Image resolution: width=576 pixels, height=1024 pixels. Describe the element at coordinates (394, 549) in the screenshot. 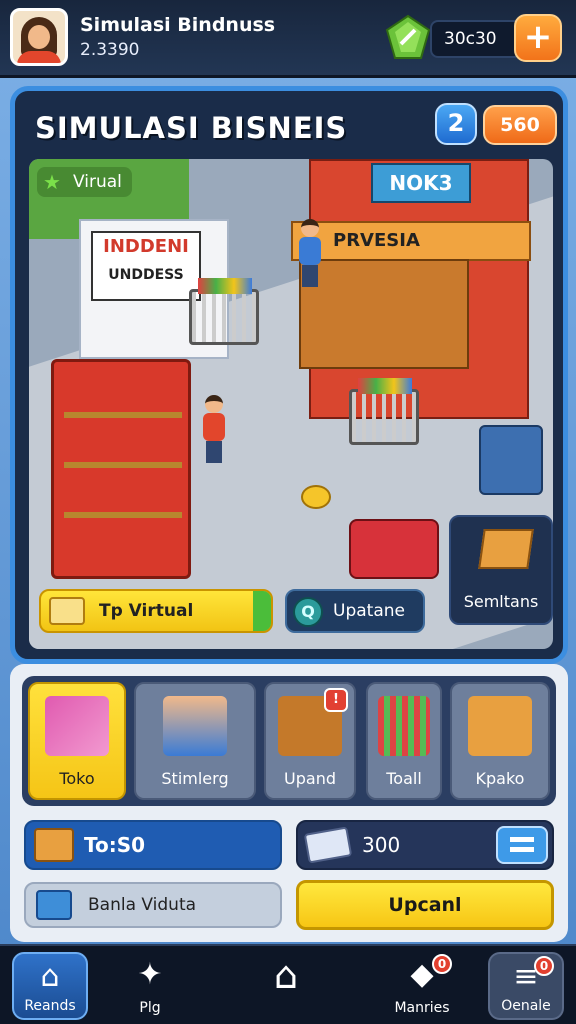

I see `delivery-truck` at that location.